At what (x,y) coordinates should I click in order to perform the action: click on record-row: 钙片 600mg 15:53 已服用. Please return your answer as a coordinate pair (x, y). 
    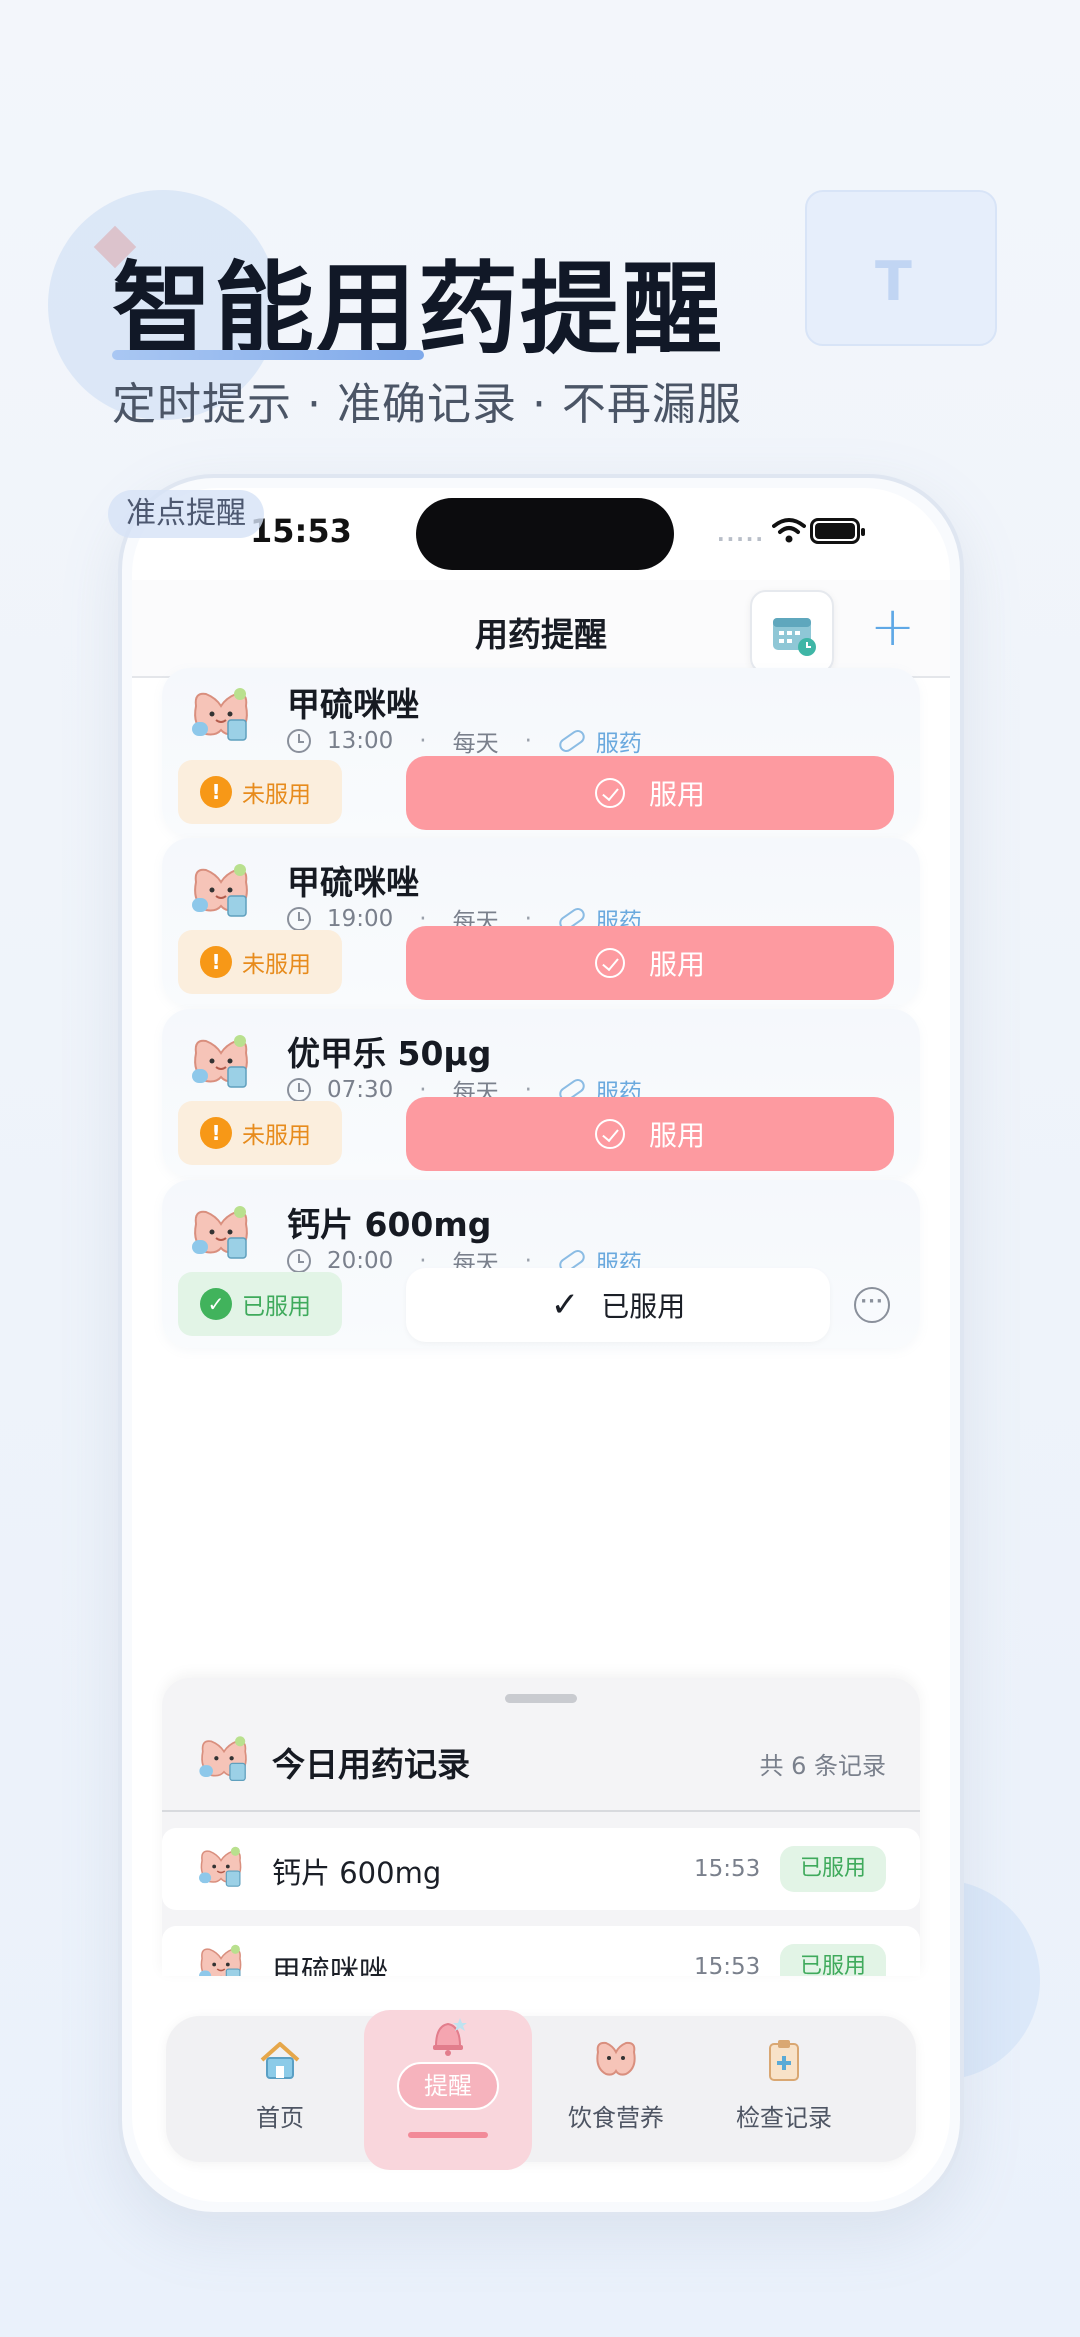
    Looking at the image, I should click on (541, 1869).